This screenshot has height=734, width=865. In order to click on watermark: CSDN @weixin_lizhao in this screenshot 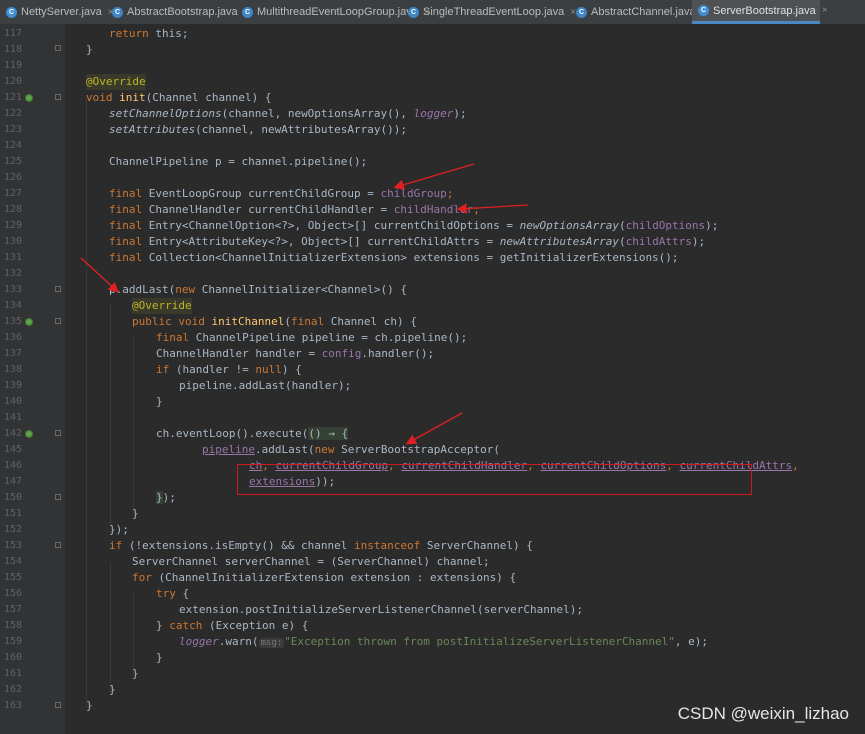, I will do `click(763, 713)`.